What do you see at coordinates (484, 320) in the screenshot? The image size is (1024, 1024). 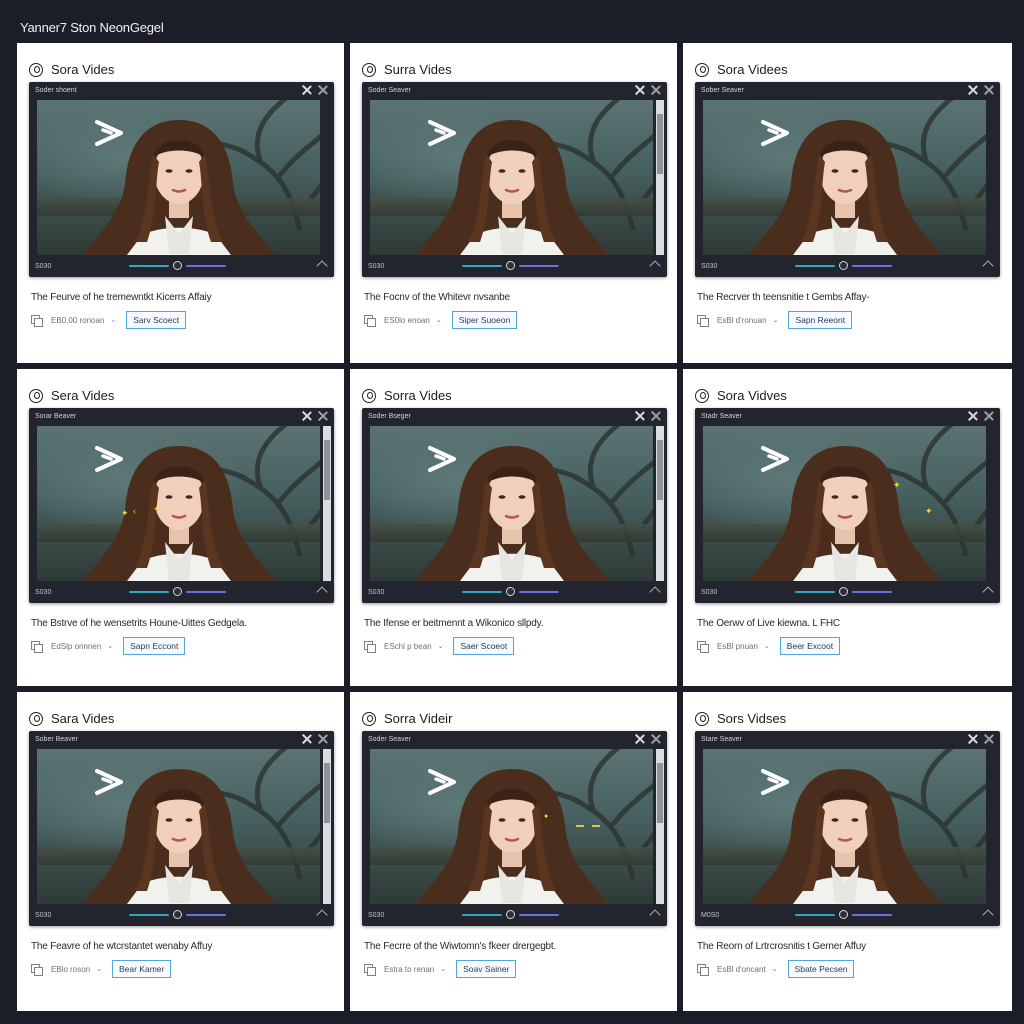 I see `action-button: Siper Suoeon` at bounding box center [484, 320].